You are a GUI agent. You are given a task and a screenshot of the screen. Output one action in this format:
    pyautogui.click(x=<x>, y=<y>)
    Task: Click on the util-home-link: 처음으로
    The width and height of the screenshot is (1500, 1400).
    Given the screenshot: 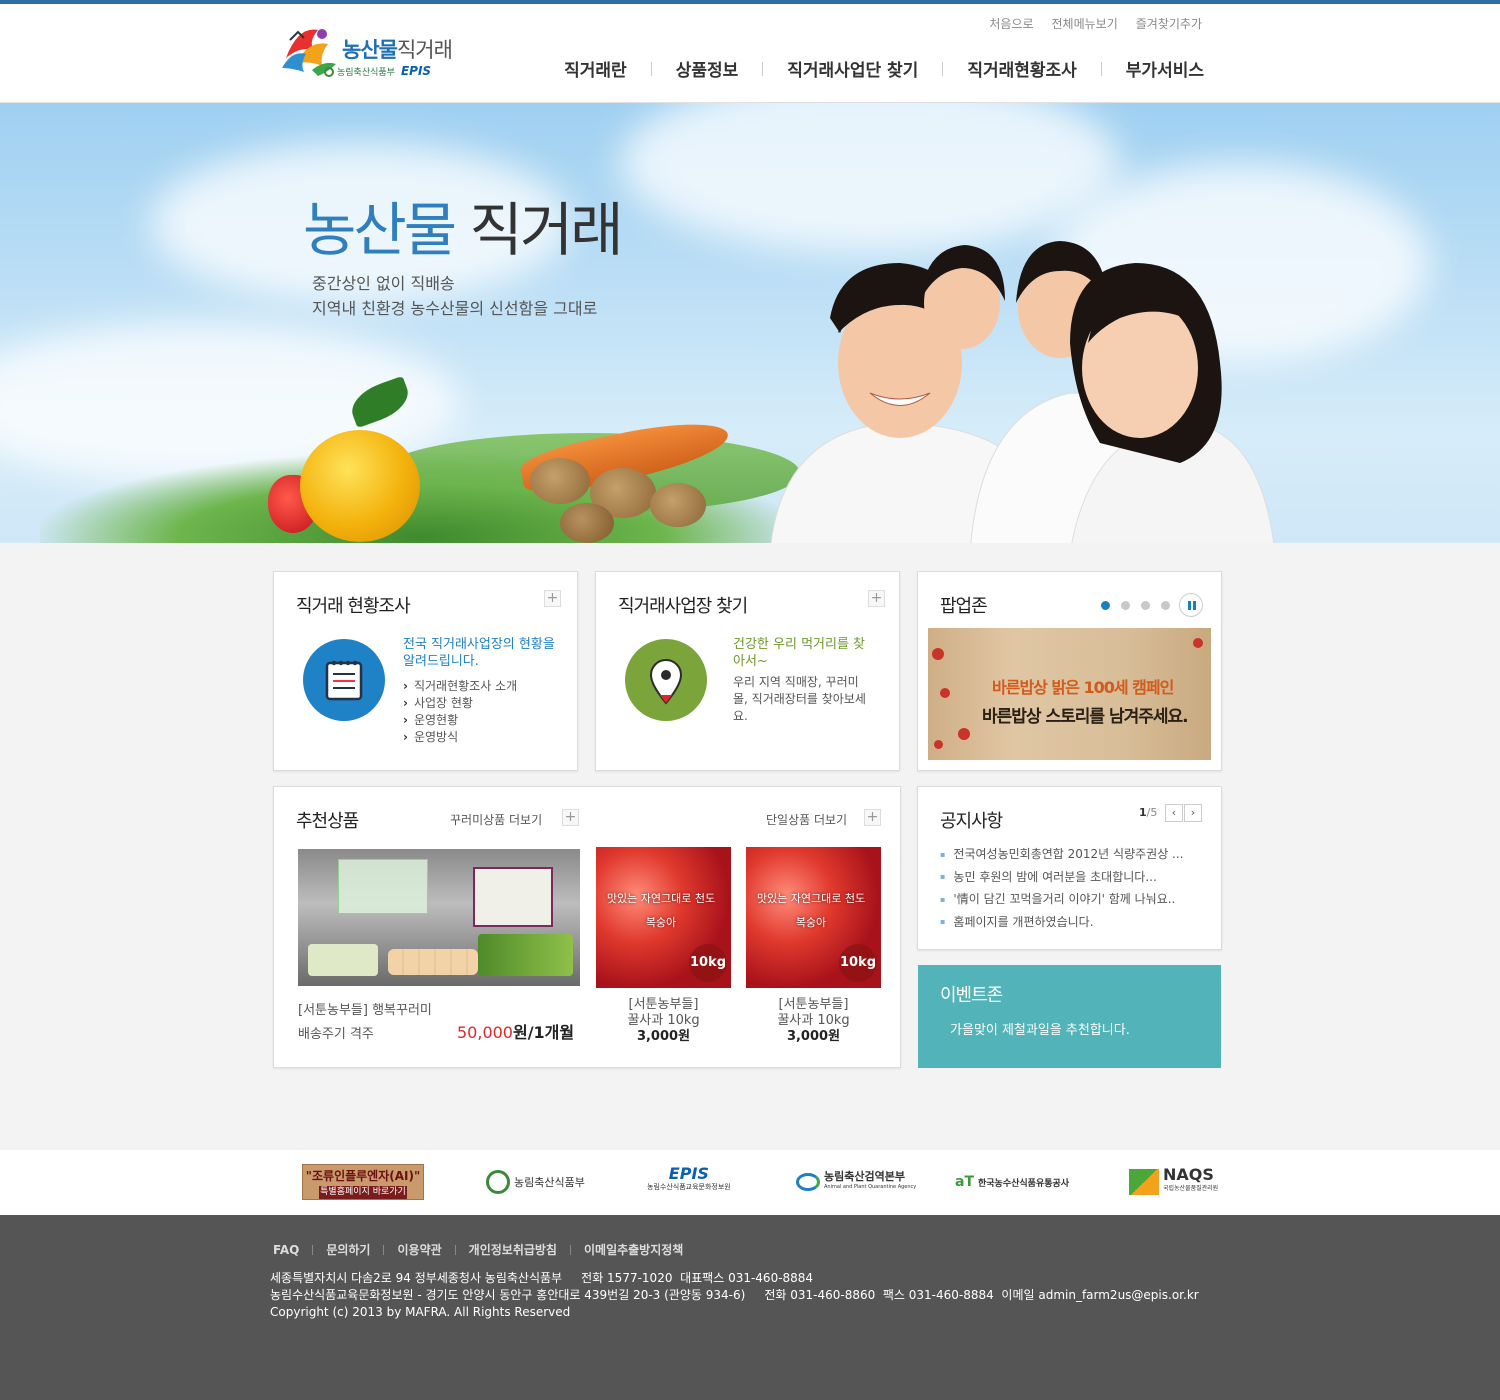 What is the action you would take?
    pyautogui.click(x=1011, y=23)
    